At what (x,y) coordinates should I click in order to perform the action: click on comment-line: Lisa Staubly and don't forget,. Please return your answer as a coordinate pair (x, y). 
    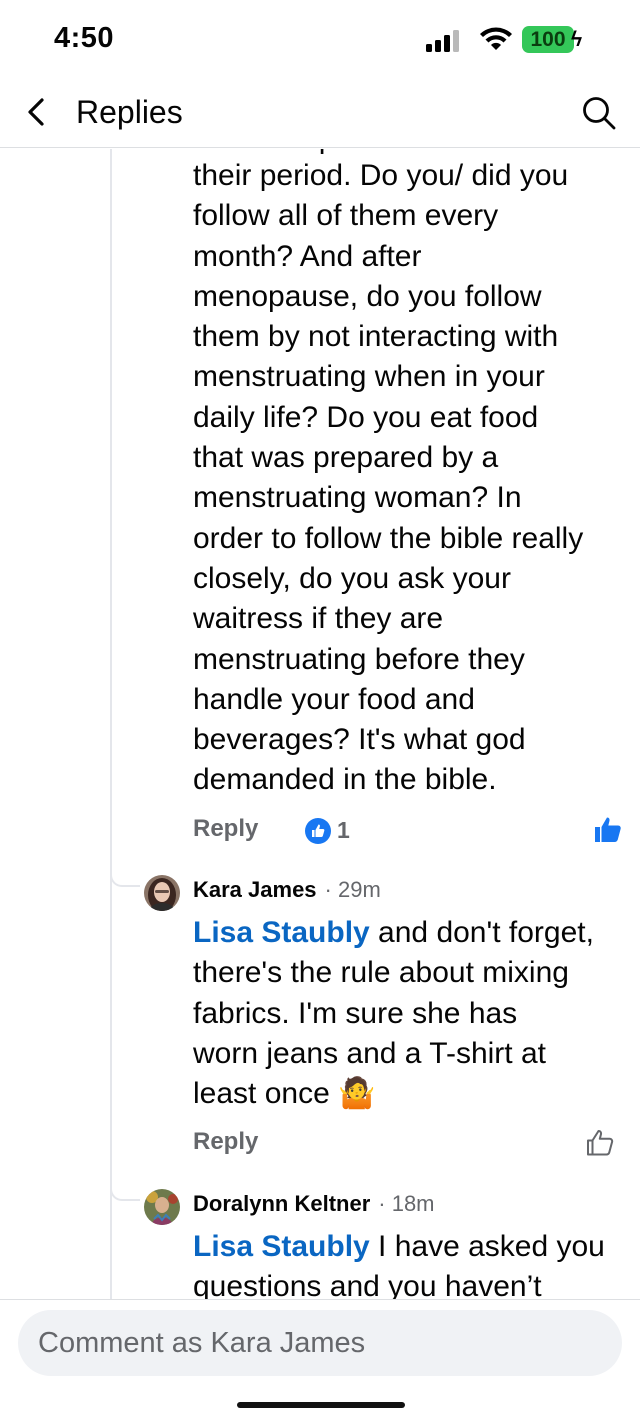
    Looking at the image, I should click on (411, 933).